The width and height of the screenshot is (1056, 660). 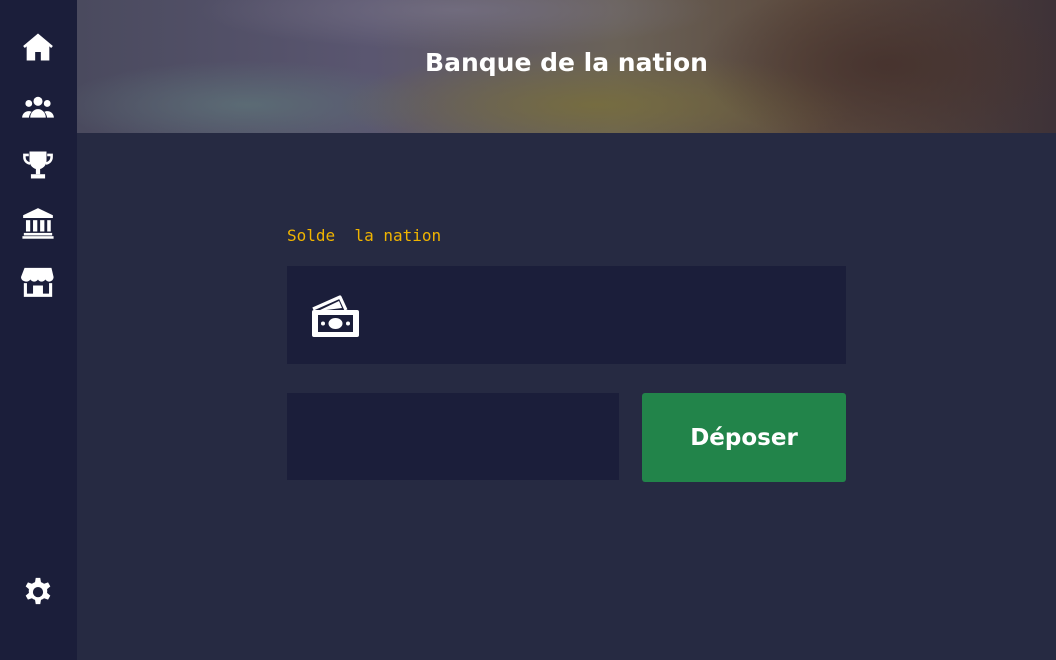 What do you see at coordinates (566, 315) in the screenshot?
I see `balance-display` at bounding box center [566, 315].